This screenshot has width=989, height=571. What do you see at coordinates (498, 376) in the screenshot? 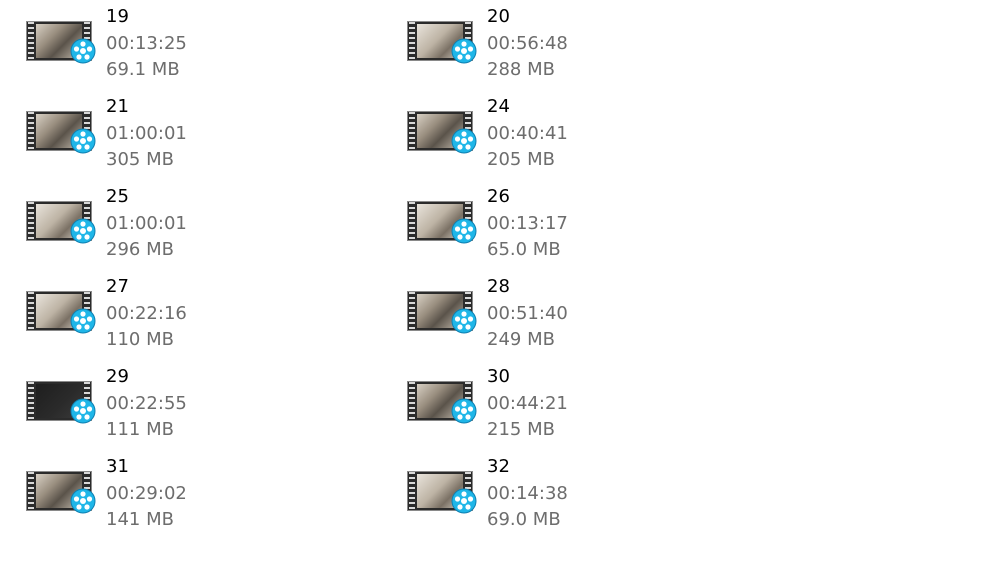
I see `file-name: 30` at bounding box center [498, 376].